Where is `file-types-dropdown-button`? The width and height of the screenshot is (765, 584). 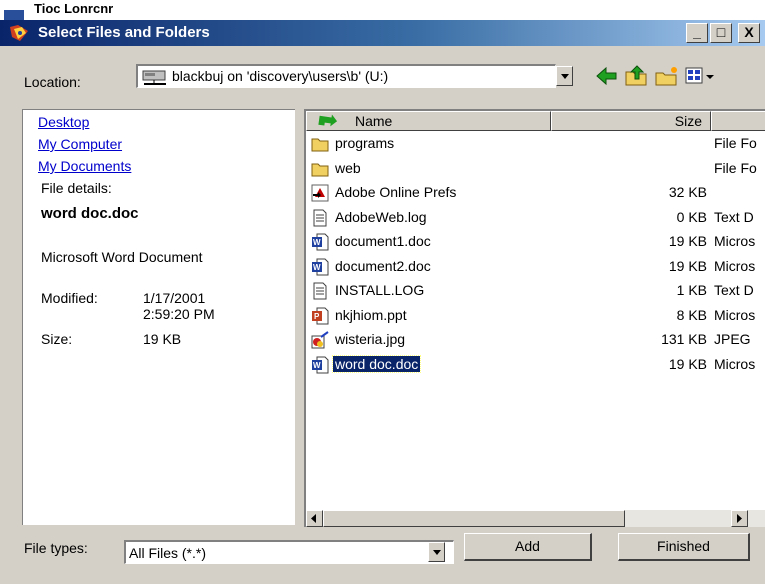
file-types-dropdown-button is located at coordinates (436, 552).